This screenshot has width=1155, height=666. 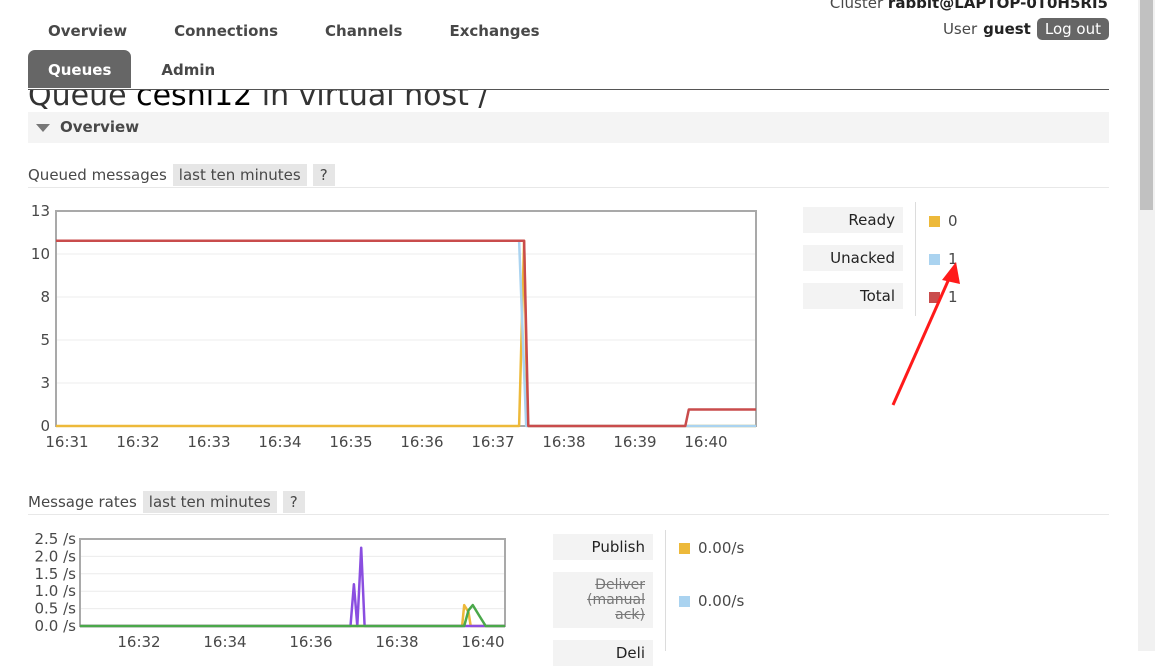 I want to click on legend-value-publish: 0.00/s, so click(x=711, y=548).